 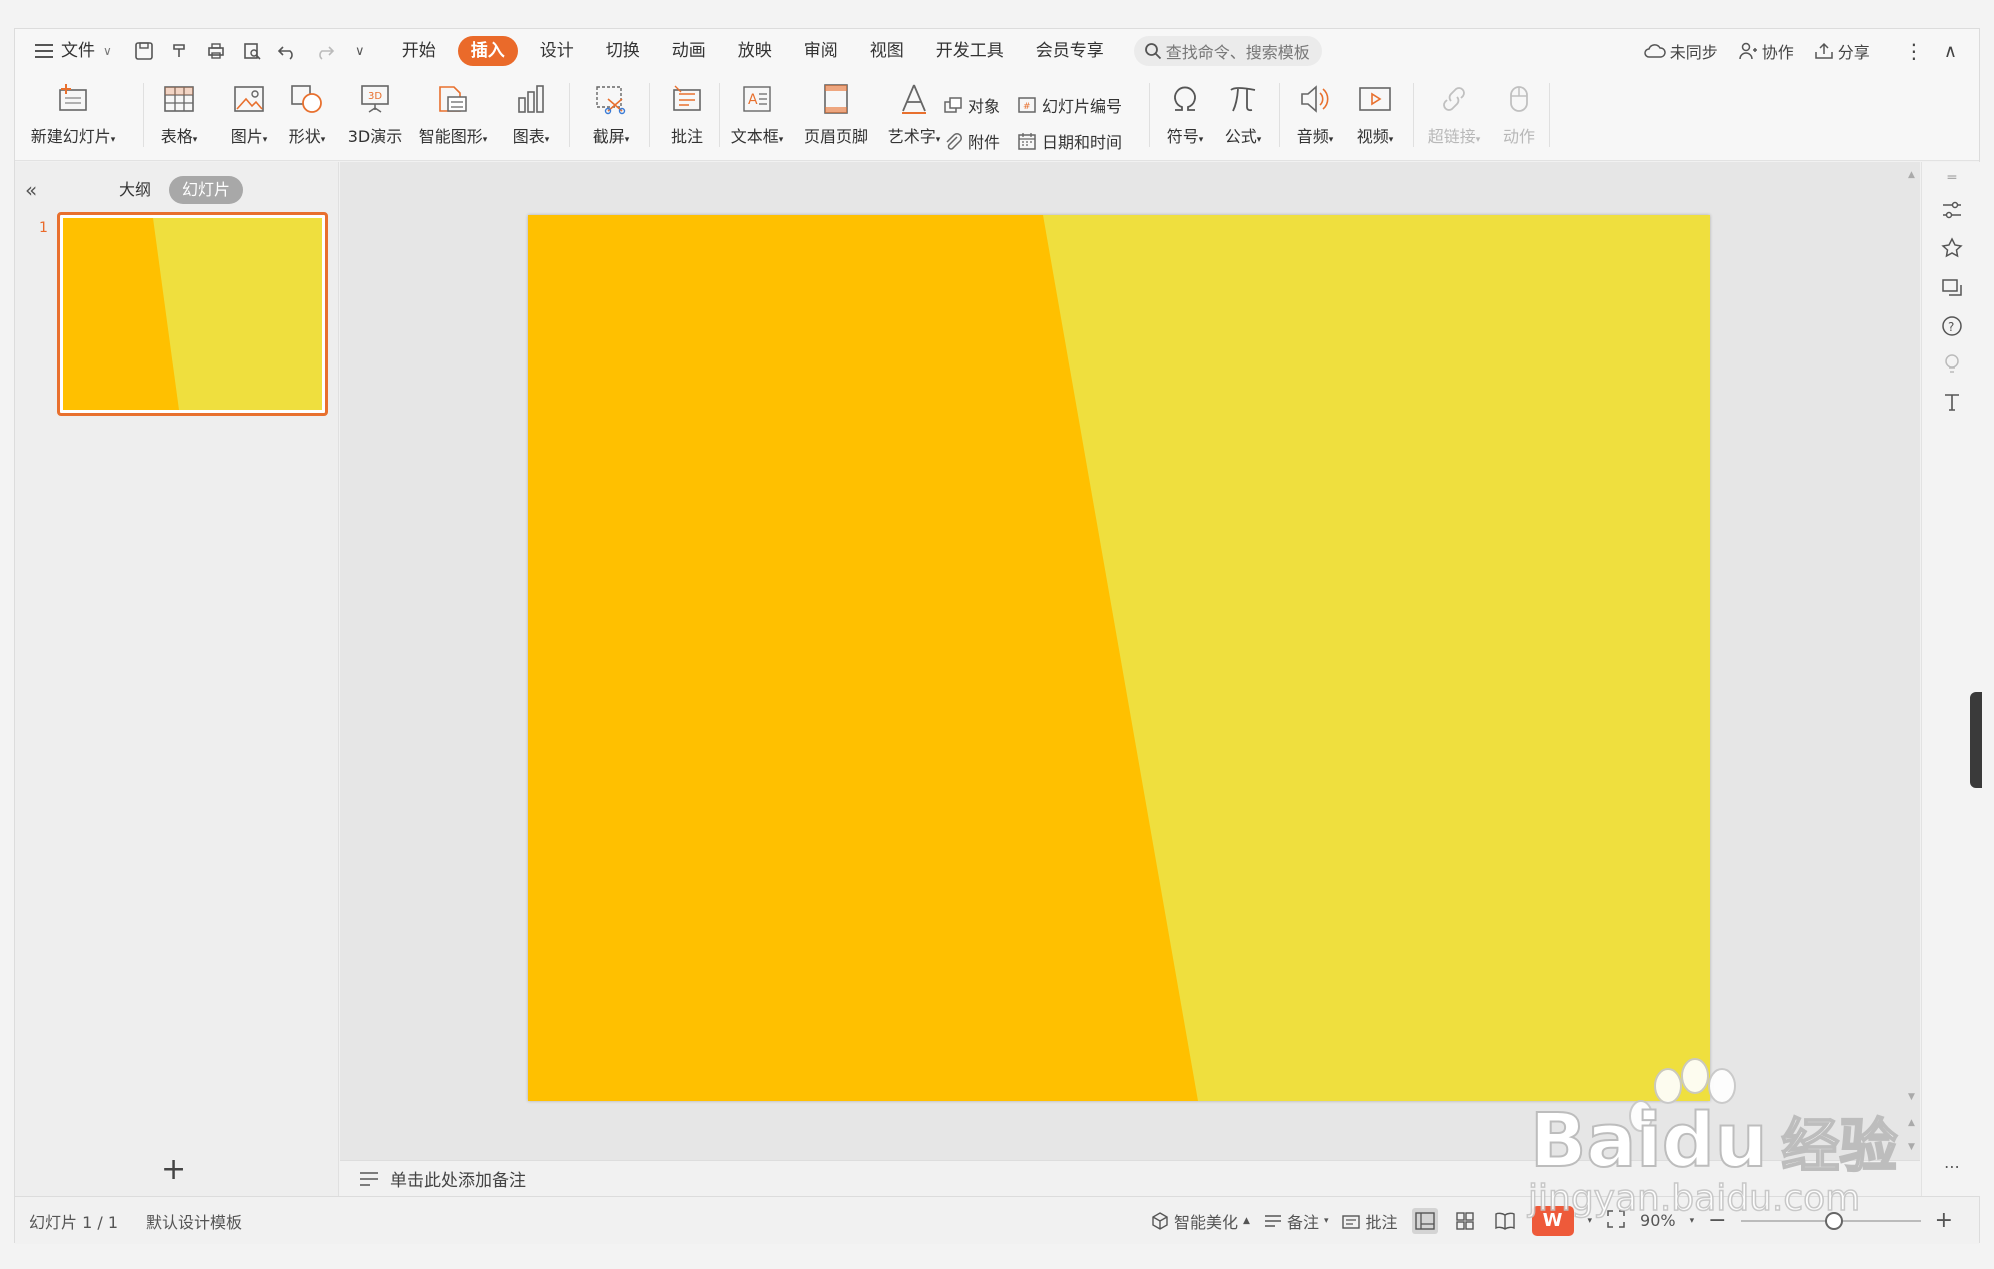 What do you see at coordinates (689, 51) in the screenshot?
I see `tab-animations: 动画` at bounding box center [689, 51].